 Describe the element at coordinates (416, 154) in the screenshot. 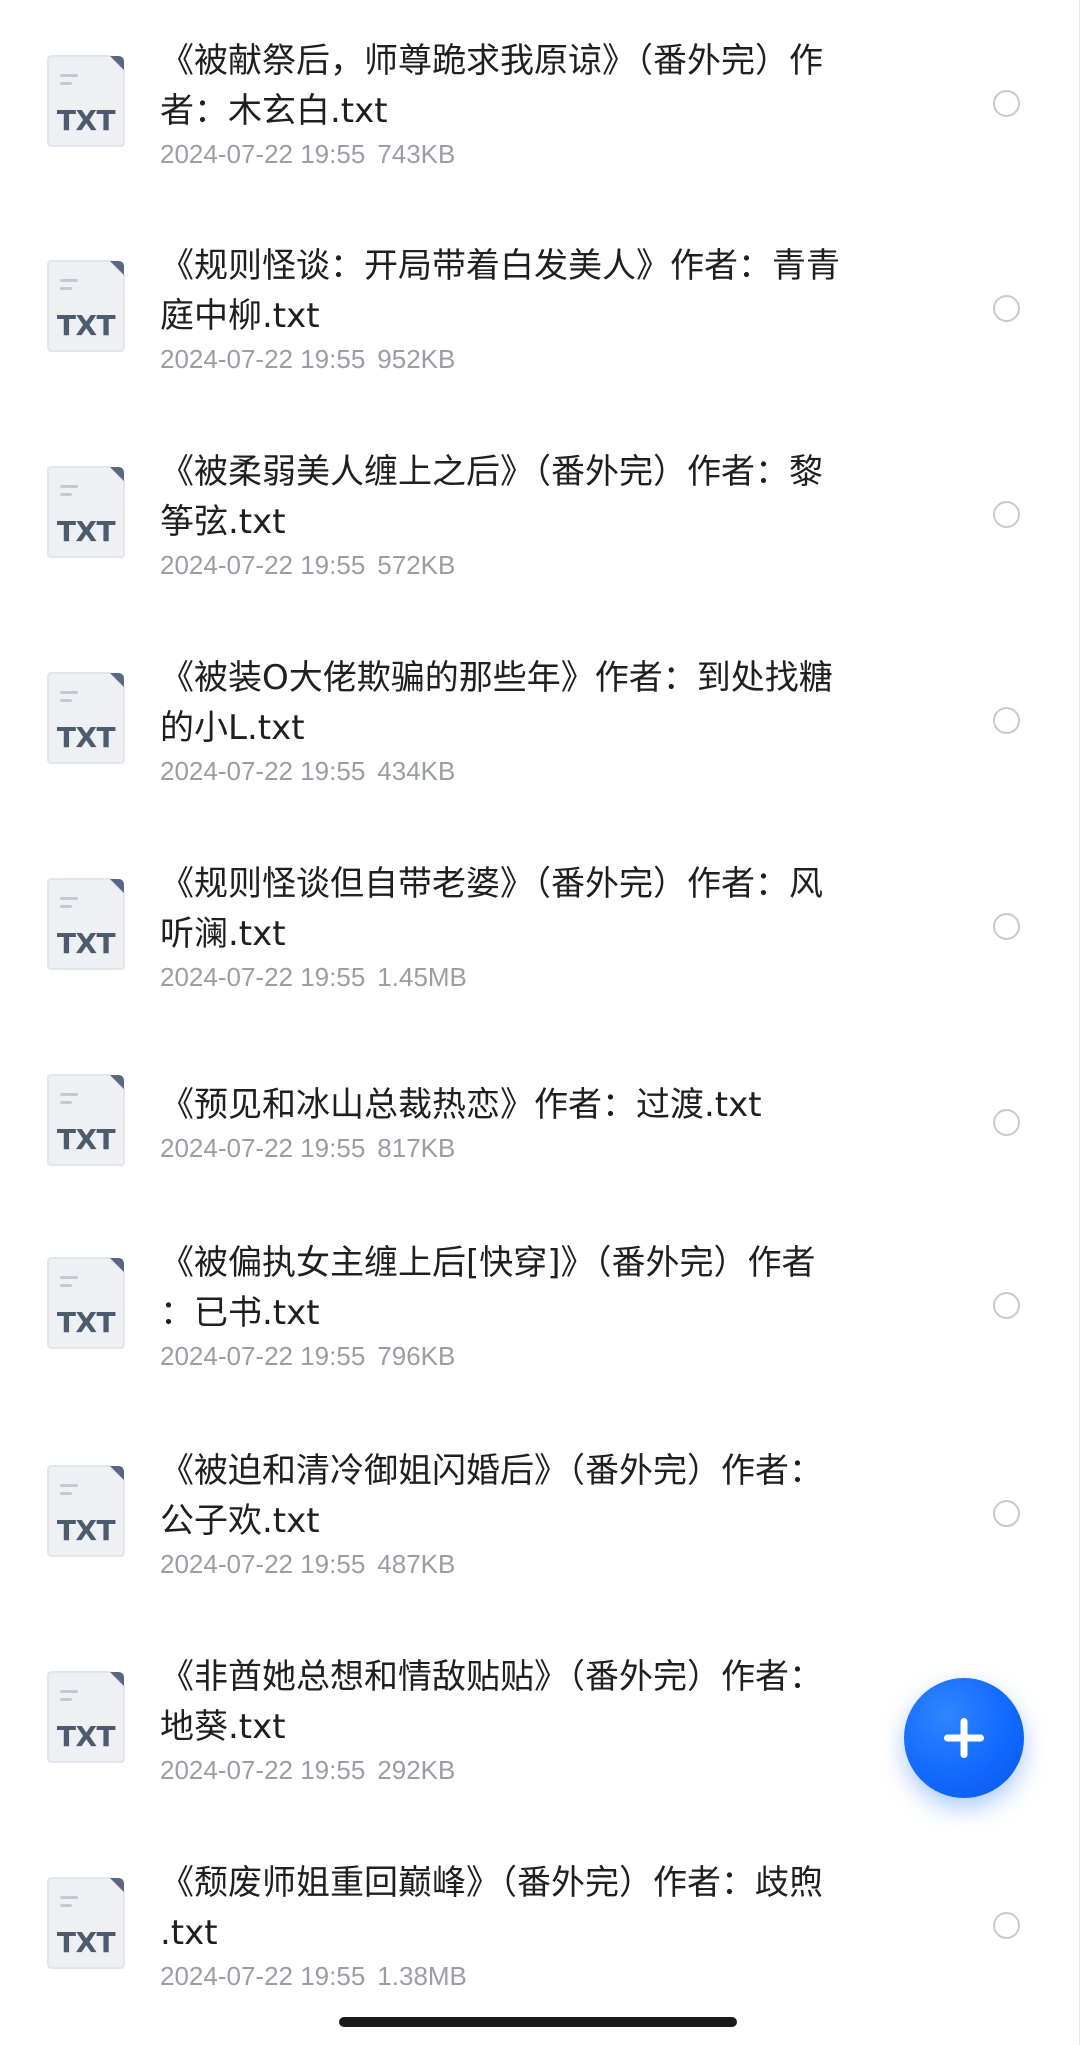

I see `file-size: 743KB` at that location.